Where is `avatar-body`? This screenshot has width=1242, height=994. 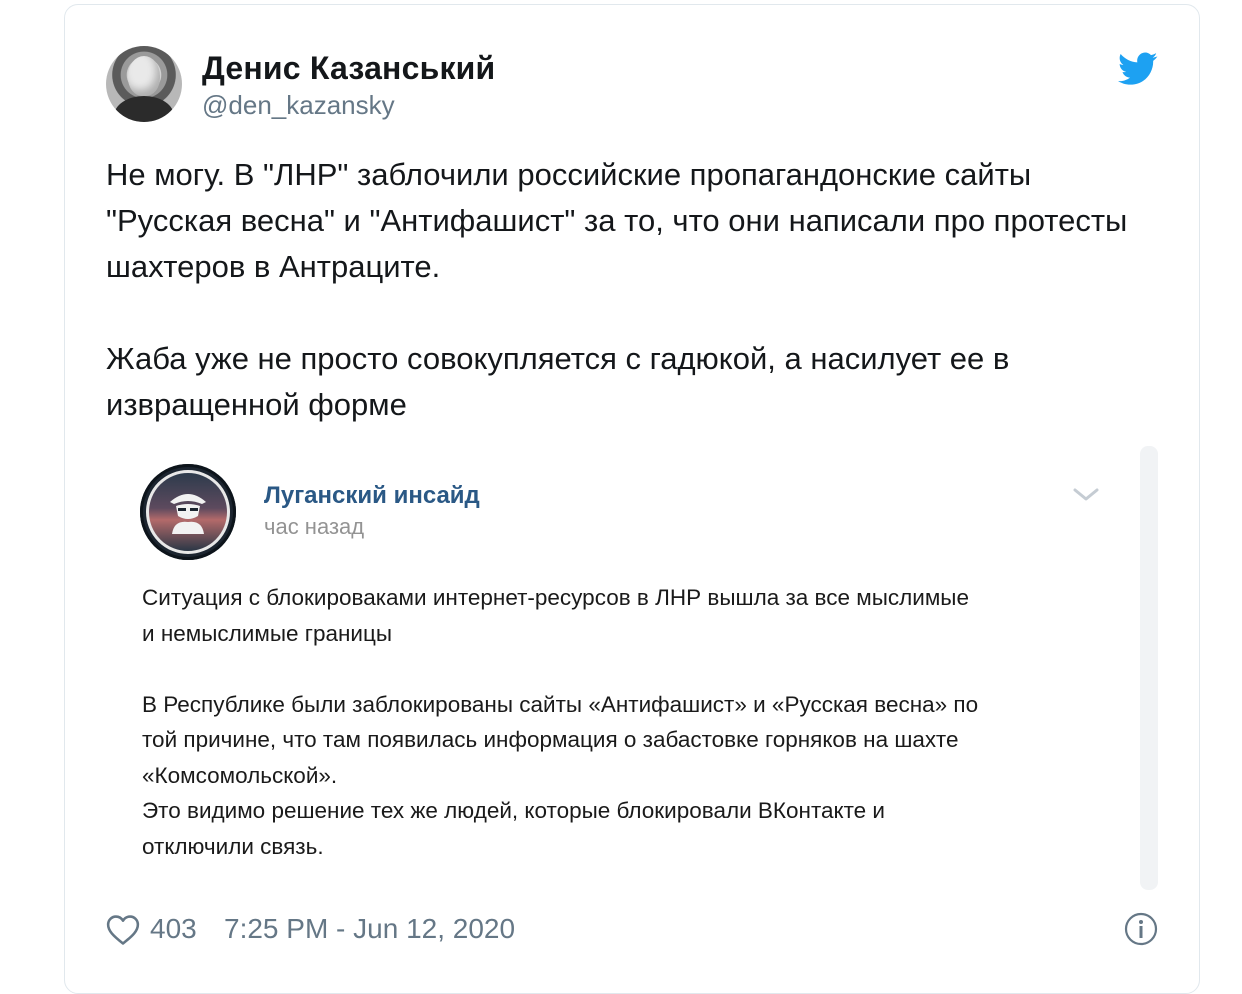 avatar-body is located at coordinates (144, 109).